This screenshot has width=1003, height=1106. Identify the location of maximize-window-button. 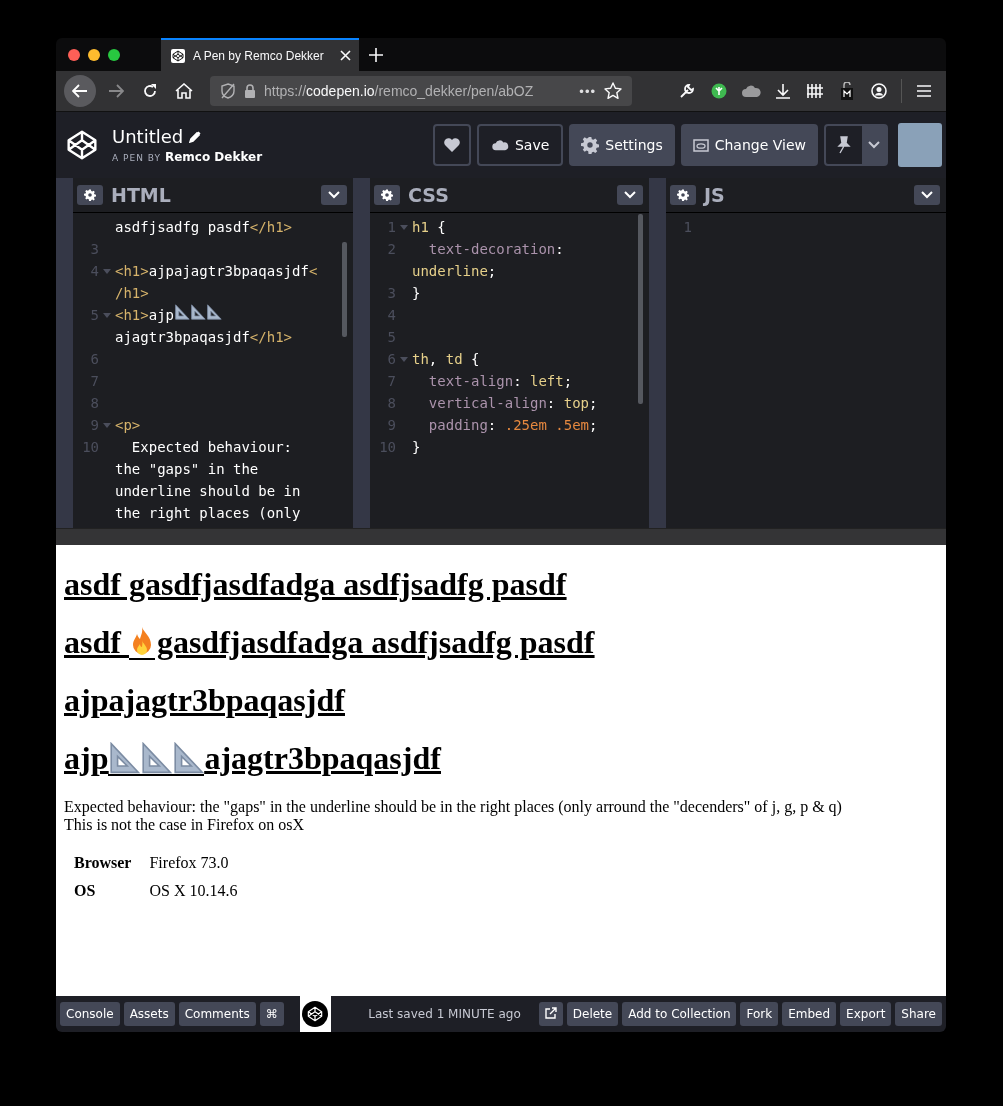
(114, 54).